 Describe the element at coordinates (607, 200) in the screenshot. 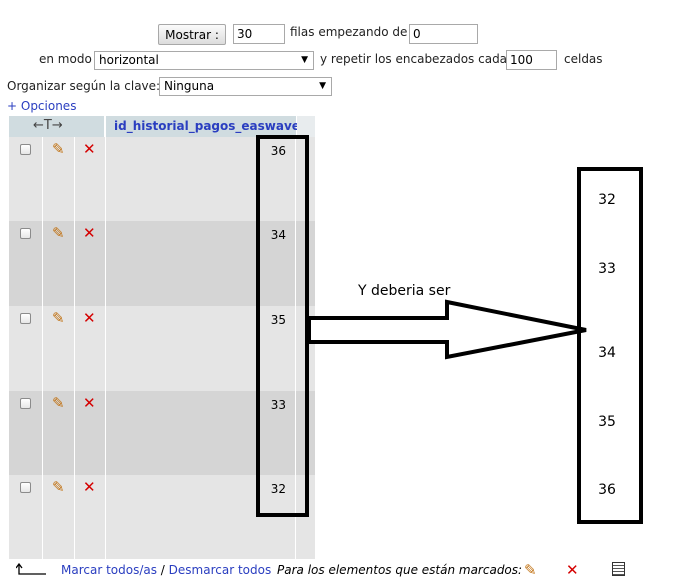

I see `expected-value: 32` at that location.